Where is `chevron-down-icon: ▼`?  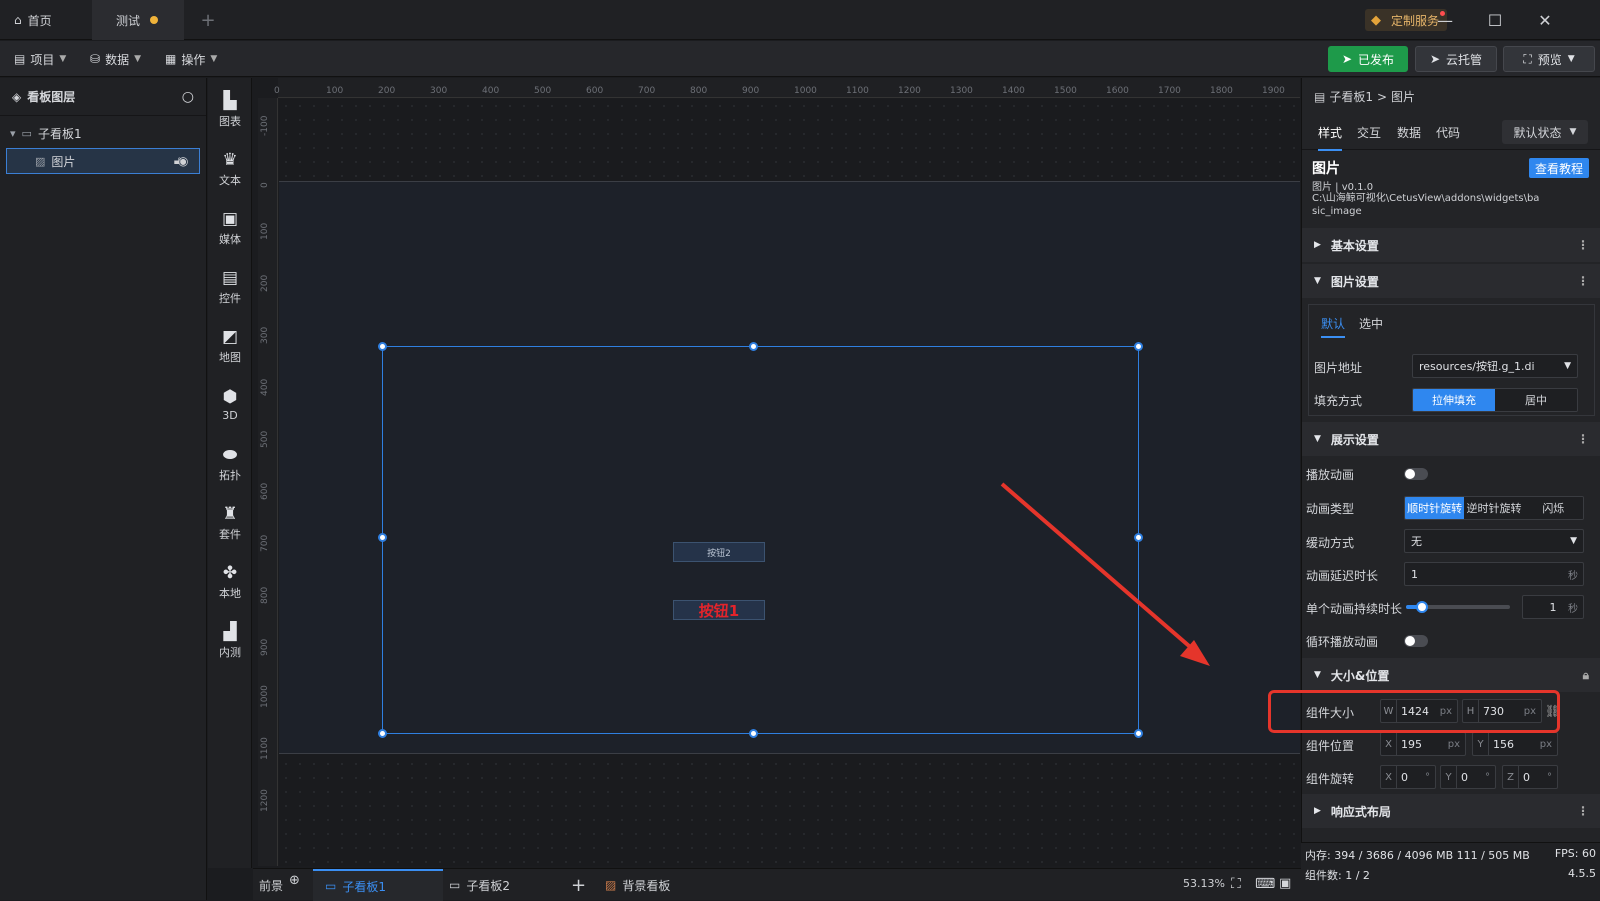 chevron-down-icon: ▼ is located at coordinates (1573, 132).